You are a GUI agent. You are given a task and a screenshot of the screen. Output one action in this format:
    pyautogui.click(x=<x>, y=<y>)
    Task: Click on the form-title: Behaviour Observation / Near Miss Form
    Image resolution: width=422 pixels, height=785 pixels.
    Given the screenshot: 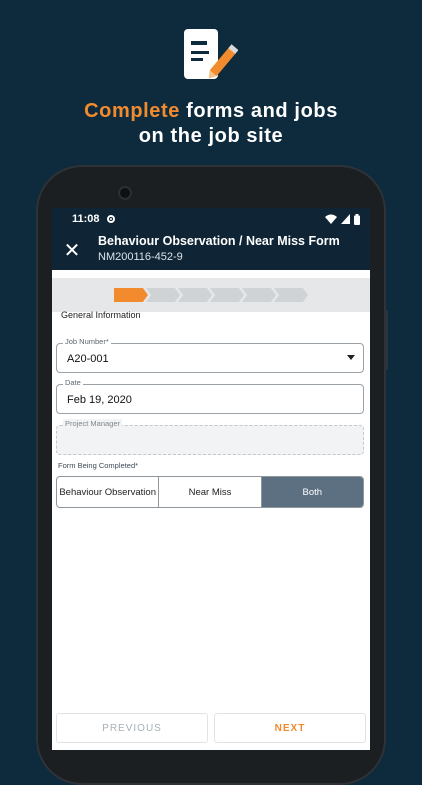 What is the action you would take?
    pyautogui.click(x=219, y=241)
    